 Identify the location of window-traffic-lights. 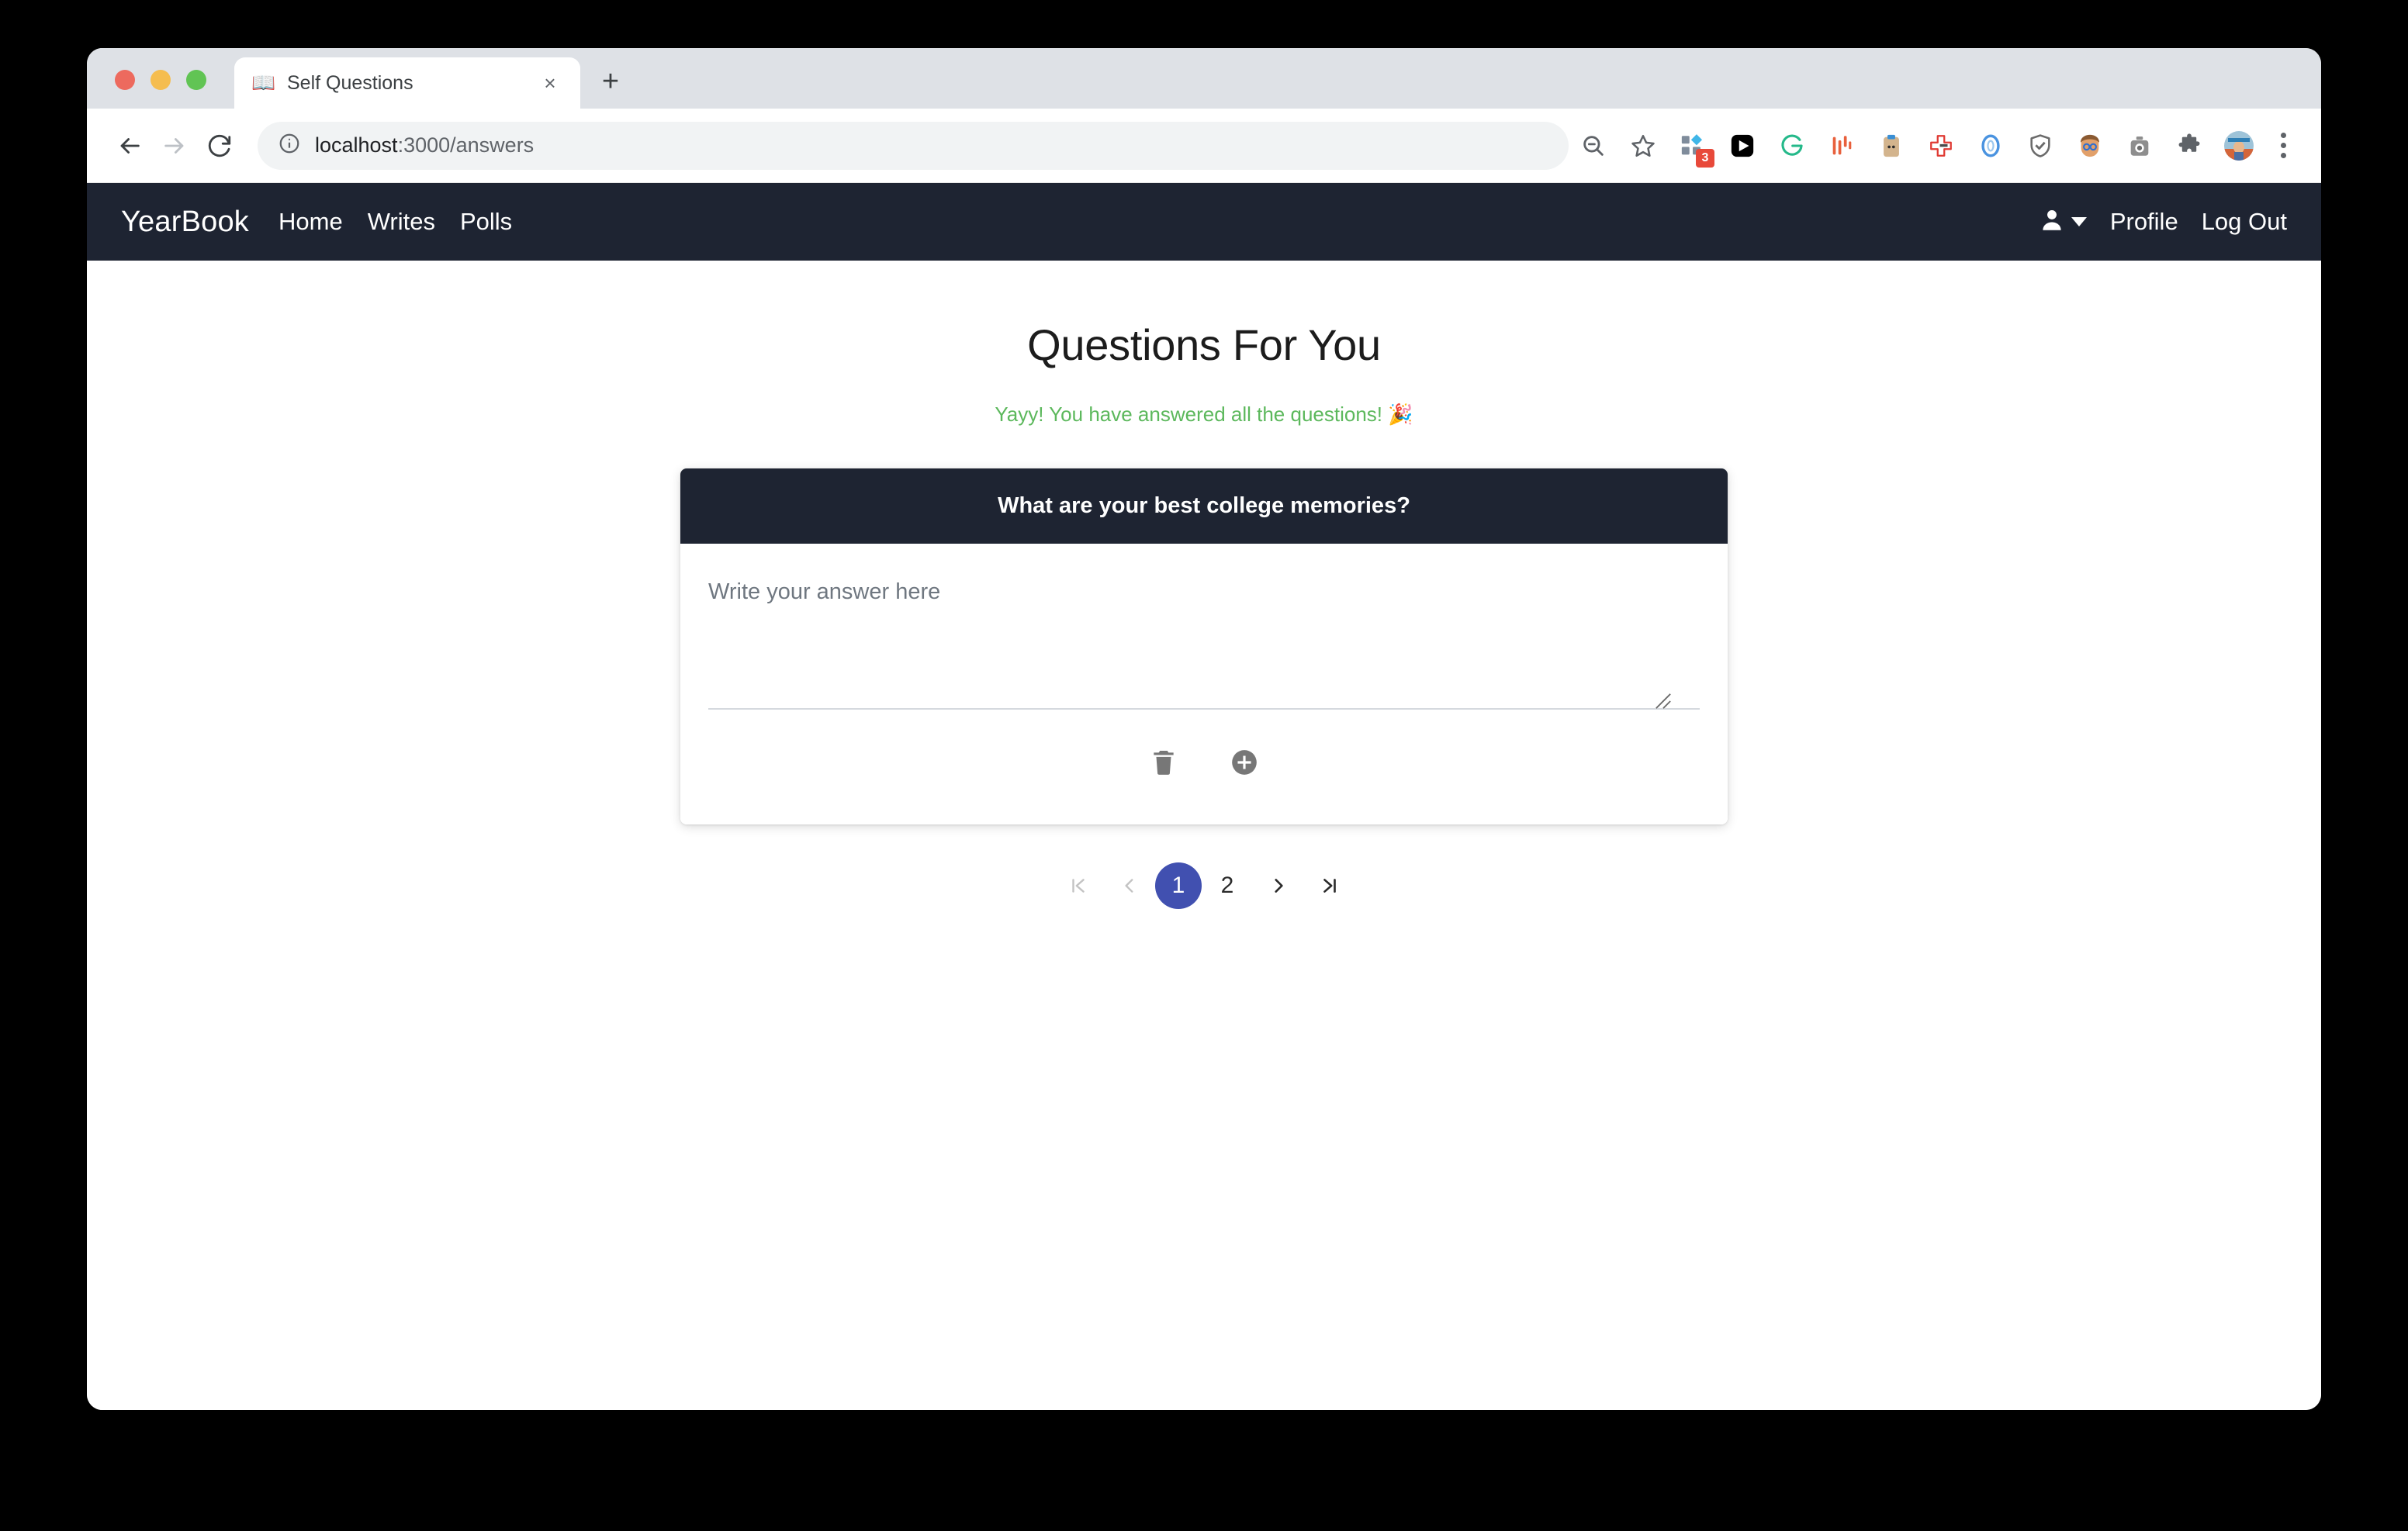
(160, 80).